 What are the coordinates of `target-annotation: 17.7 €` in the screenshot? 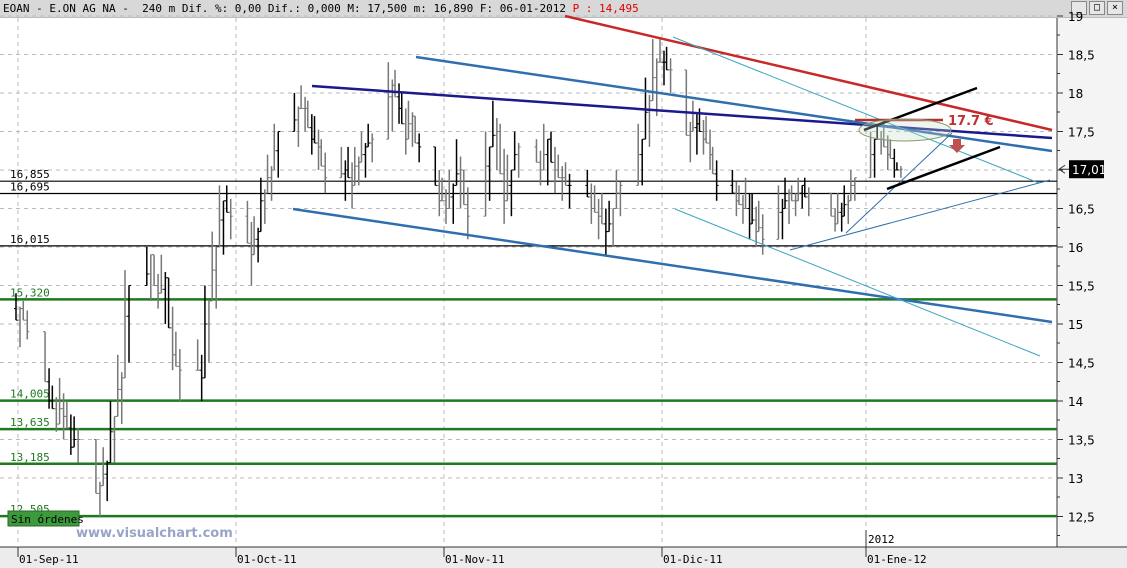 It's located at (971, 121).